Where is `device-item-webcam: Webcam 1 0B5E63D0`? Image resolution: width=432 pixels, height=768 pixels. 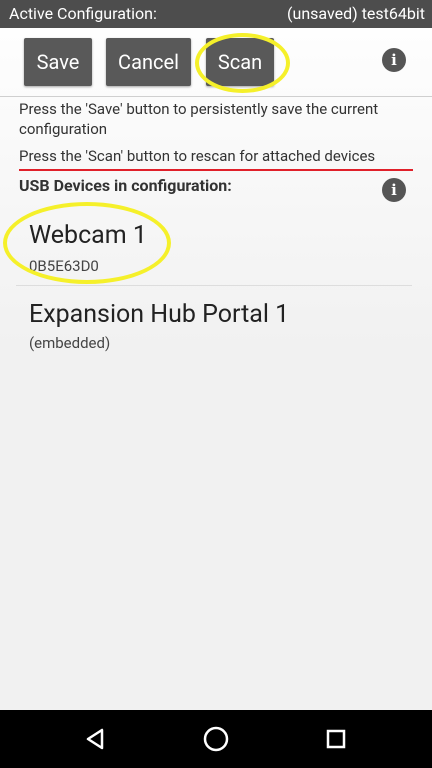
device-item-webcam: Webcam 1 0B5E63D0 is located at coordinates (216, 244).